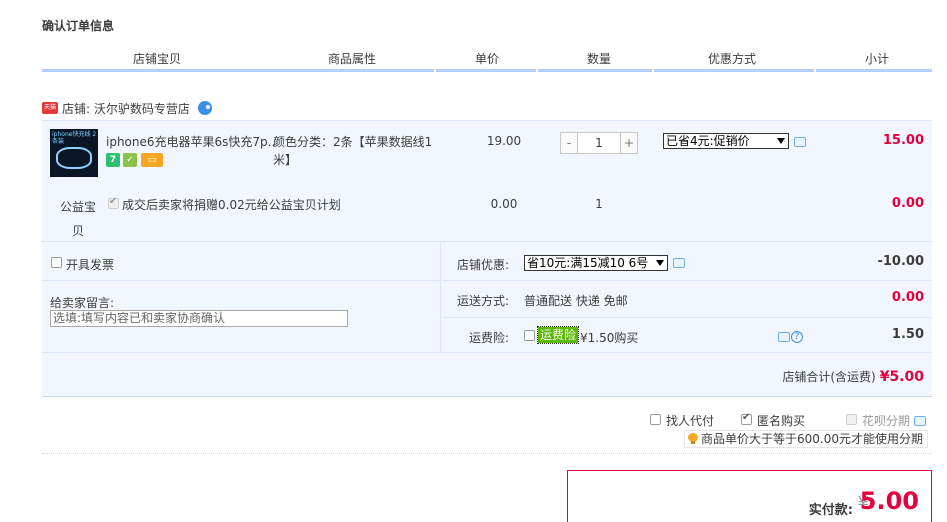 Image resolution: width=947 pixels, height=522 pixels. Describe the element at coordinates (907, 203) in the screenshot. I see `charity-subtotal: 0.00` at that location.